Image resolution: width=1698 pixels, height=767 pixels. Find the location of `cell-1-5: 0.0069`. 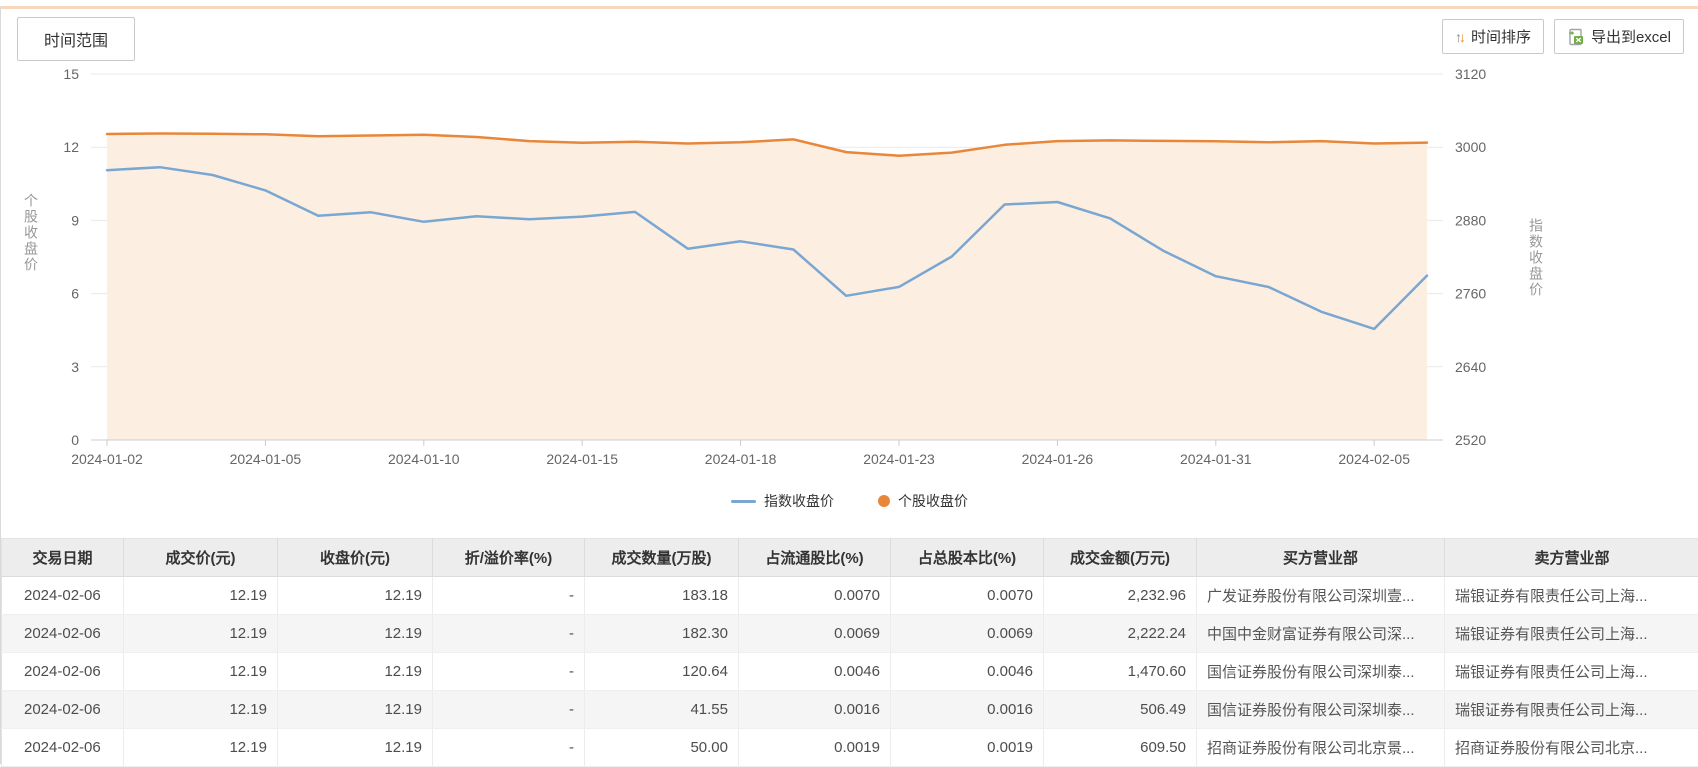

cell-1-5: 0.0069 is located at coordinates (815, 634).